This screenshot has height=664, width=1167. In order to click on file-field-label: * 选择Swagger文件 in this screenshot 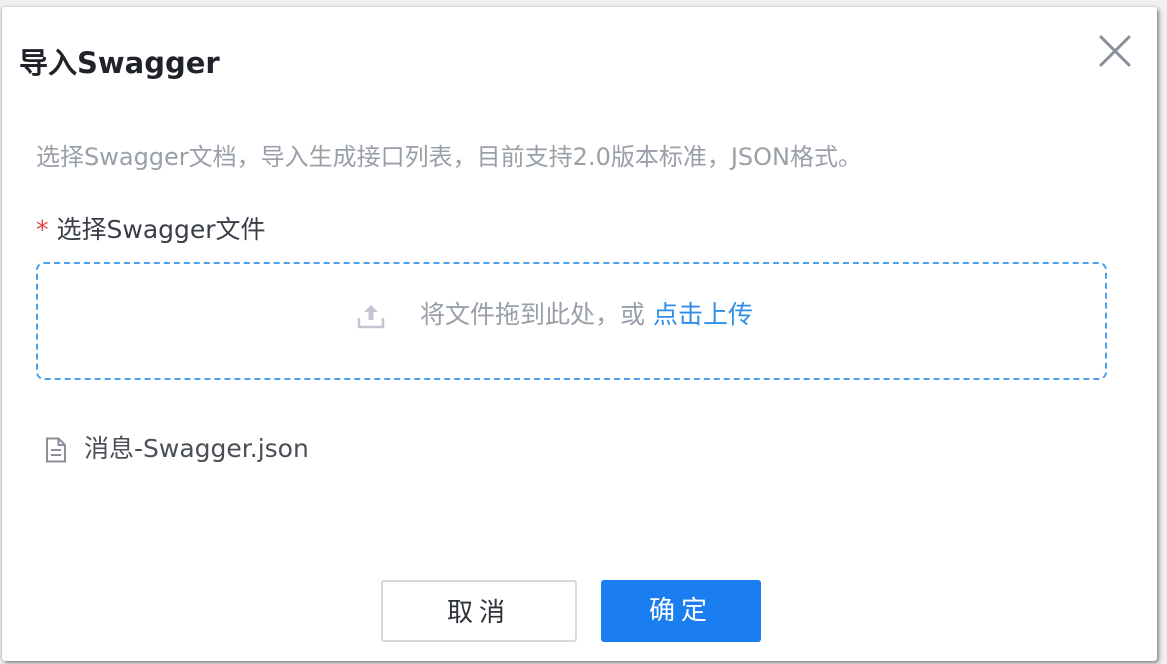, I will do `click(151, 230)`.